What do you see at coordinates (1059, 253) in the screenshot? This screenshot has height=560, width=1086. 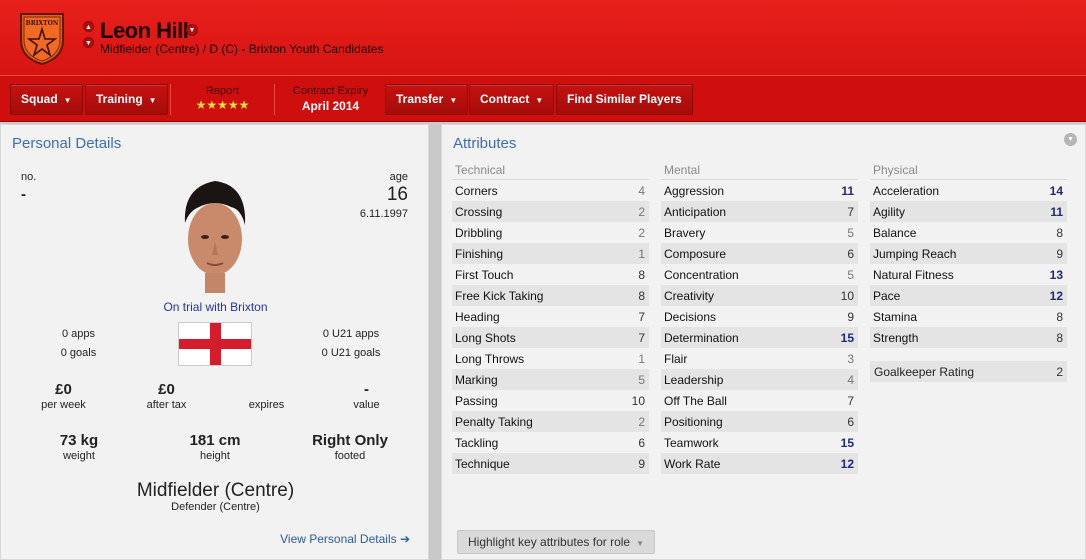 I see `attribute-value: 9` at bounding box center [1059, 253].